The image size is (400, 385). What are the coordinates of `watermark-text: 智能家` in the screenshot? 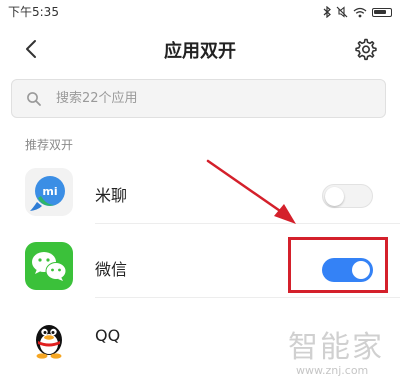 It's located at (336, 347).